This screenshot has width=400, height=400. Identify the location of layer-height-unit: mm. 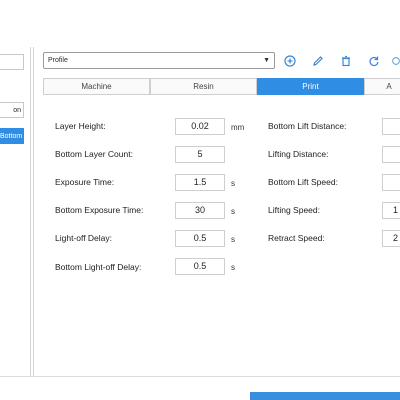
(238, 127).